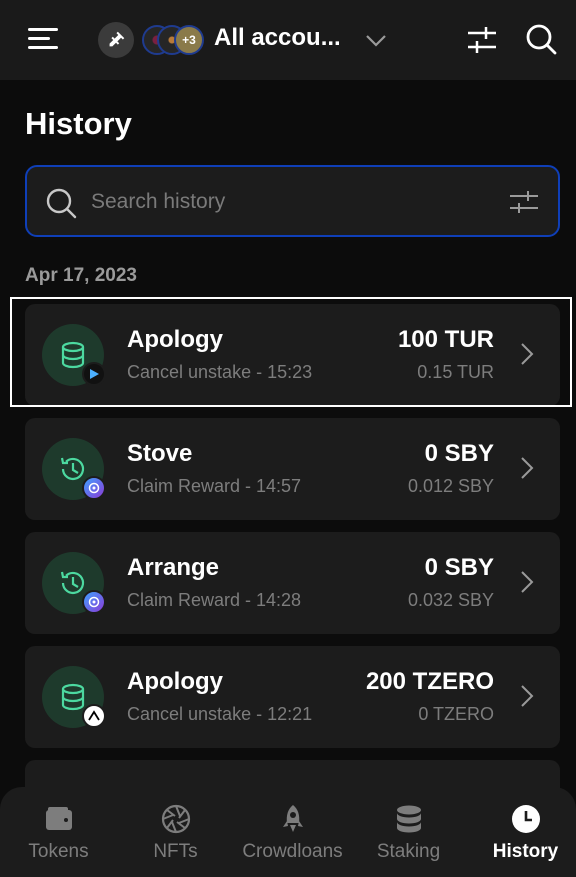 The image size is (576, 877). I want to click on database-icon, so click(408, 819).